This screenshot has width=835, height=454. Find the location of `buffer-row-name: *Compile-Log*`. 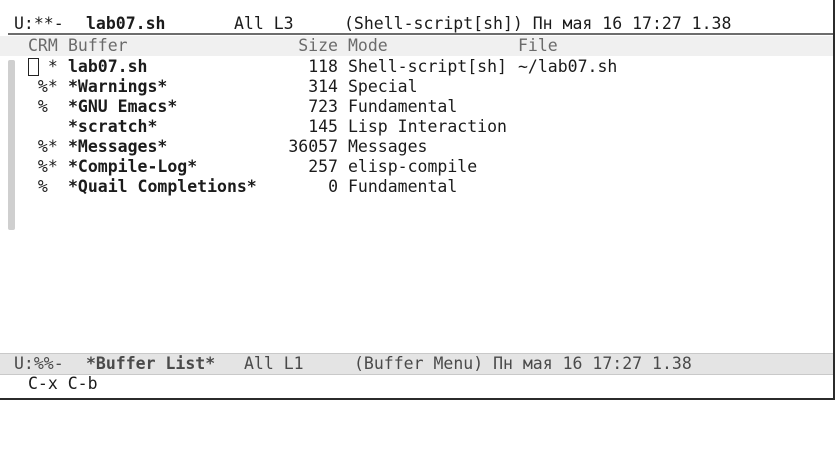

buffer-row-name: *Compile-Log* is located at coordinates (132, 167).